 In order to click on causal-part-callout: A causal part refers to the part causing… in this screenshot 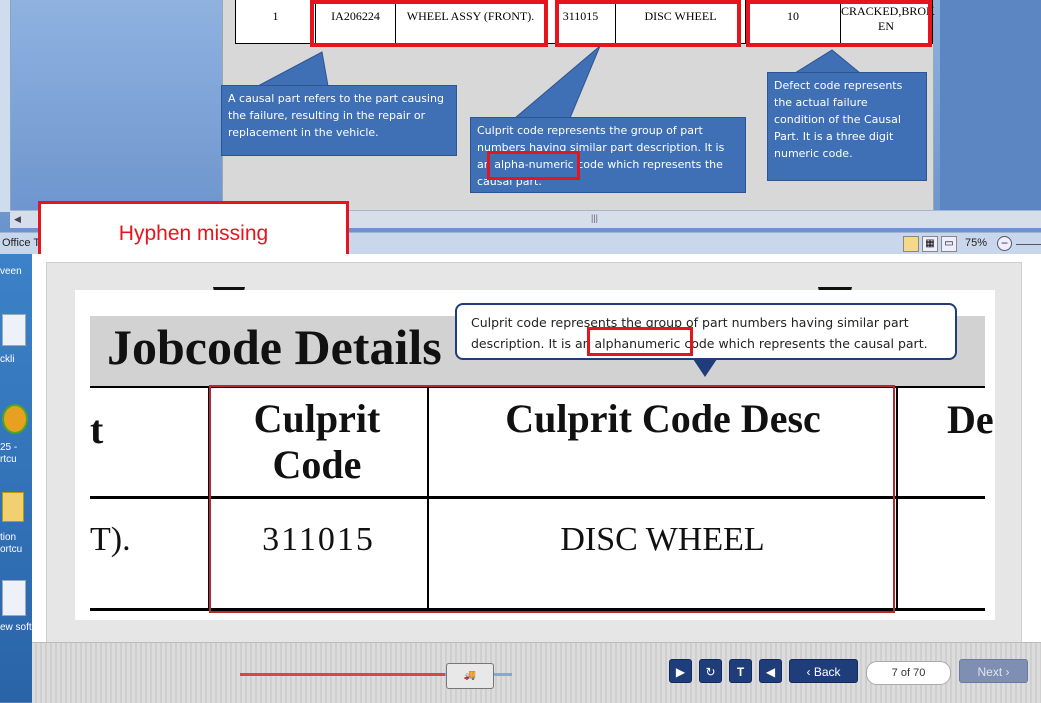, I will do `click(339, 120)`.